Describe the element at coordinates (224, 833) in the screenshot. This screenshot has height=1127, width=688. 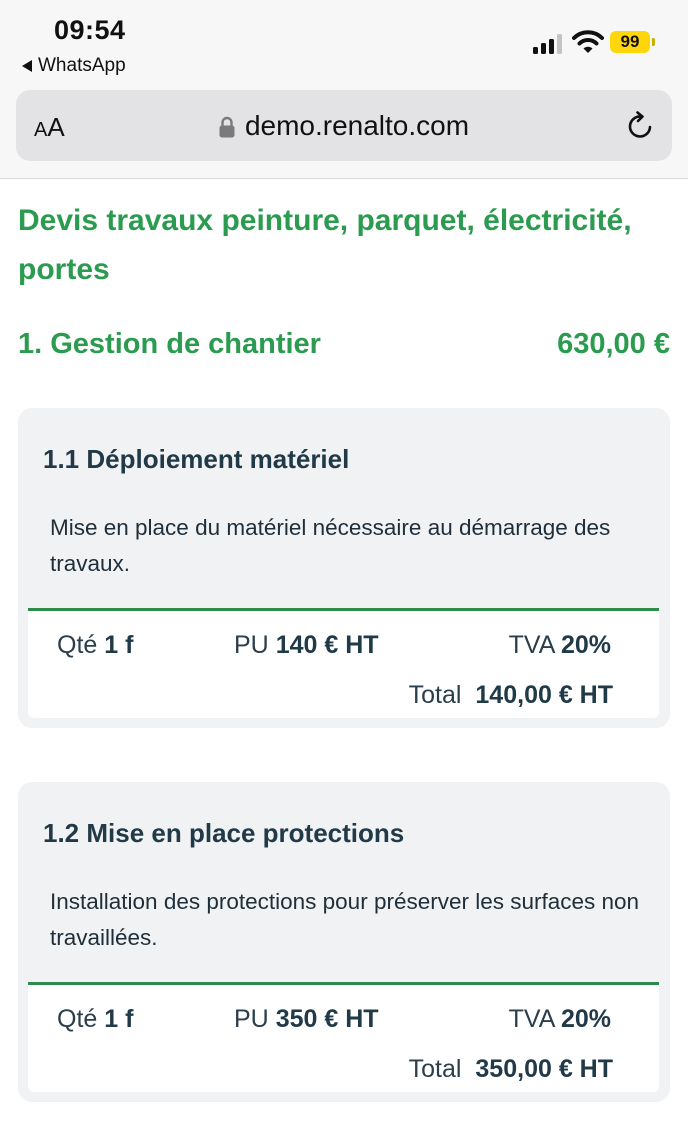
I see `item-title: 1.2 Mise en place protections` at that location.